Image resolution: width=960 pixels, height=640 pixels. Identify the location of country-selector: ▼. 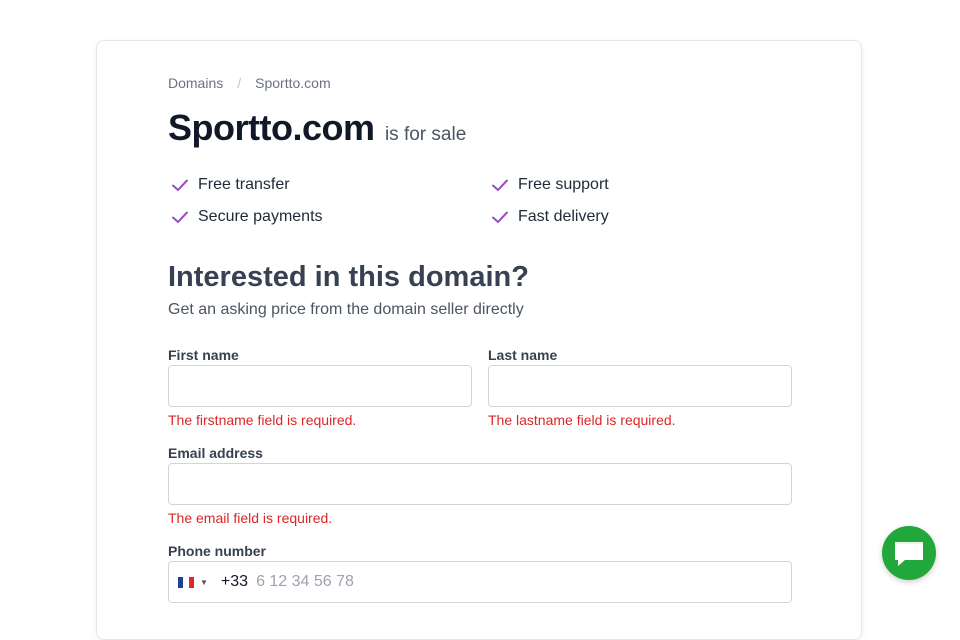
(193, 582).